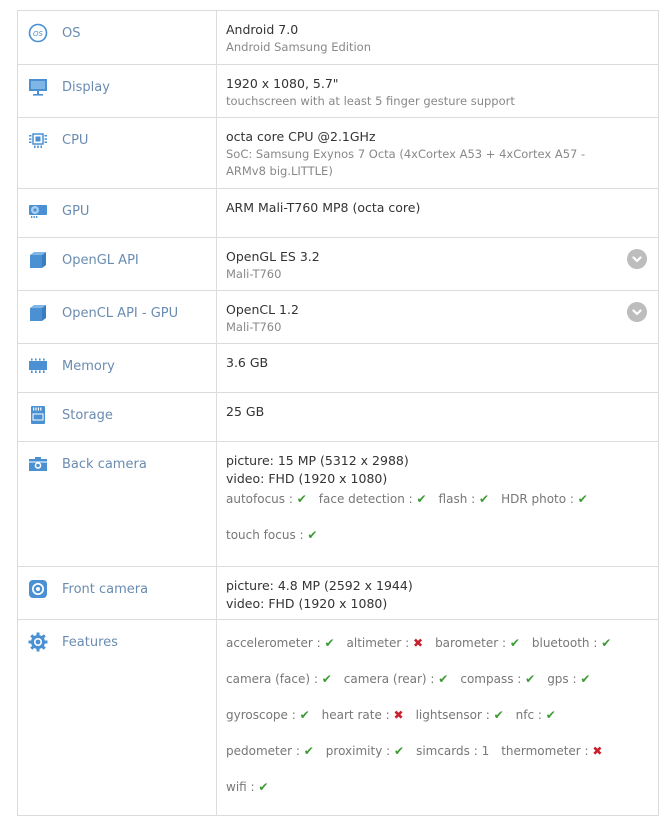  Describe the element at coordinates (273, 256) in the screenshot. I see `spec-value: OpenGL ES 3.2` at that location.